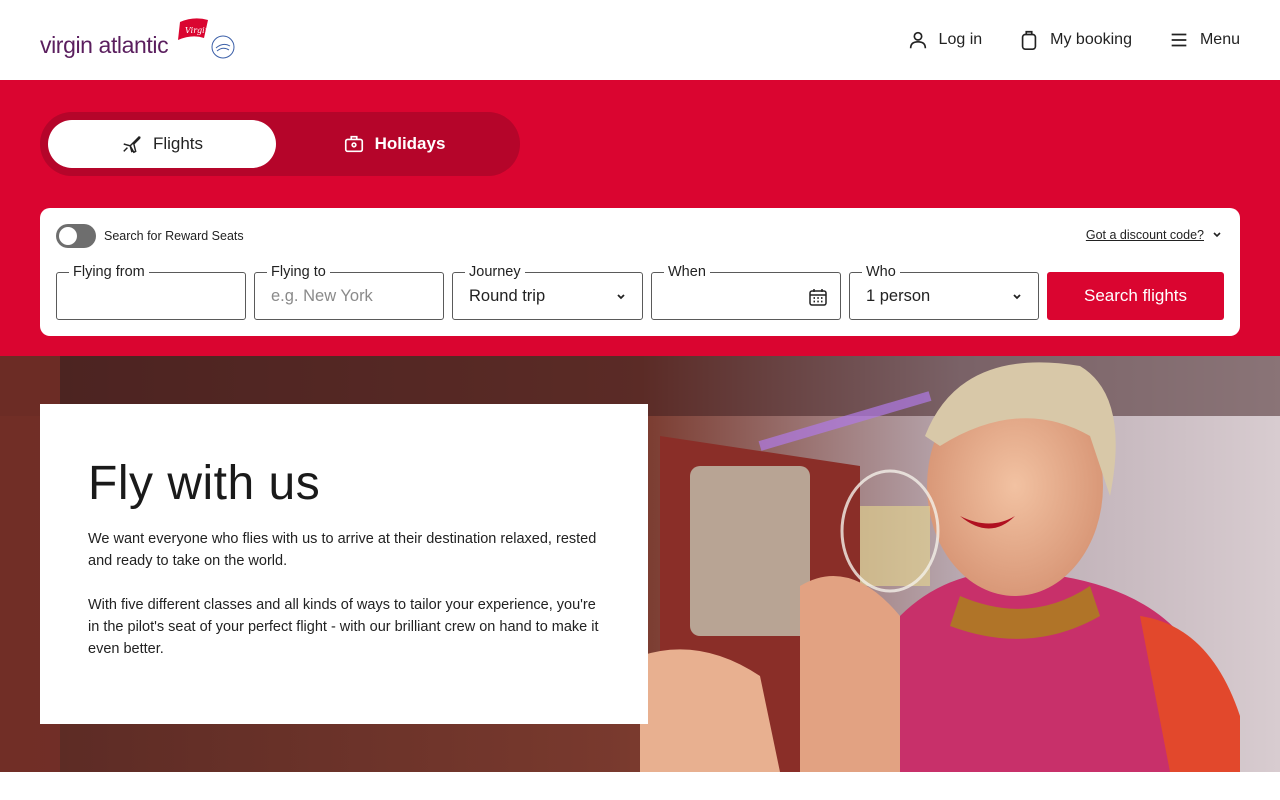  Describe the element at coordinates (960, 39) in the screenshot. I see `login-label: Log in` at that location.